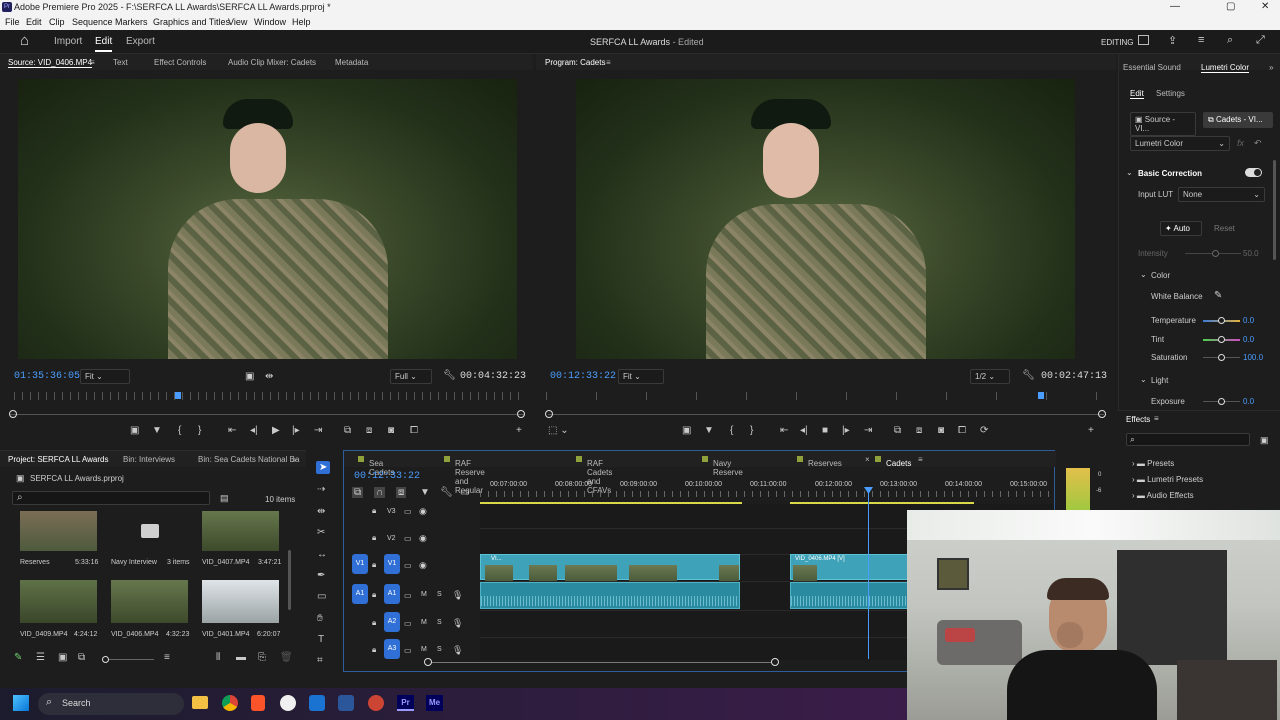  I want to click on vr-icon: ⟳, so click(984, 430).